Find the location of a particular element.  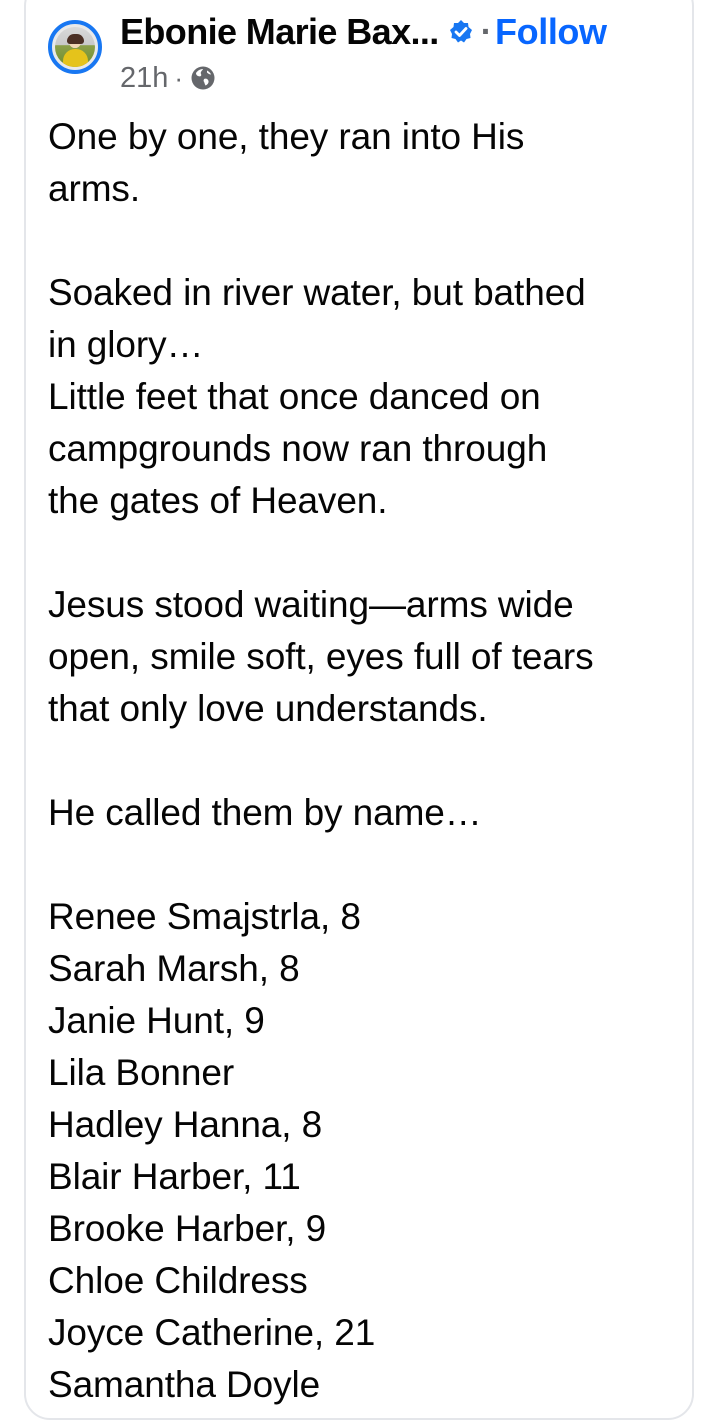

name-list-item: Samantha Doyle is located at coordinates (184, 1384).